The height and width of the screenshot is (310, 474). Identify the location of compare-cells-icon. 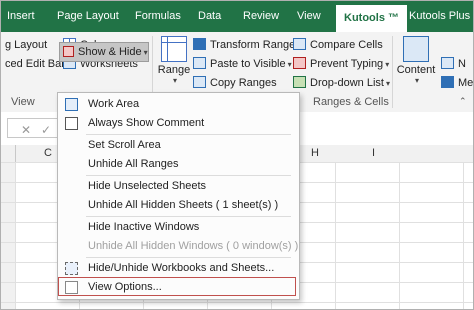
(299, 44).